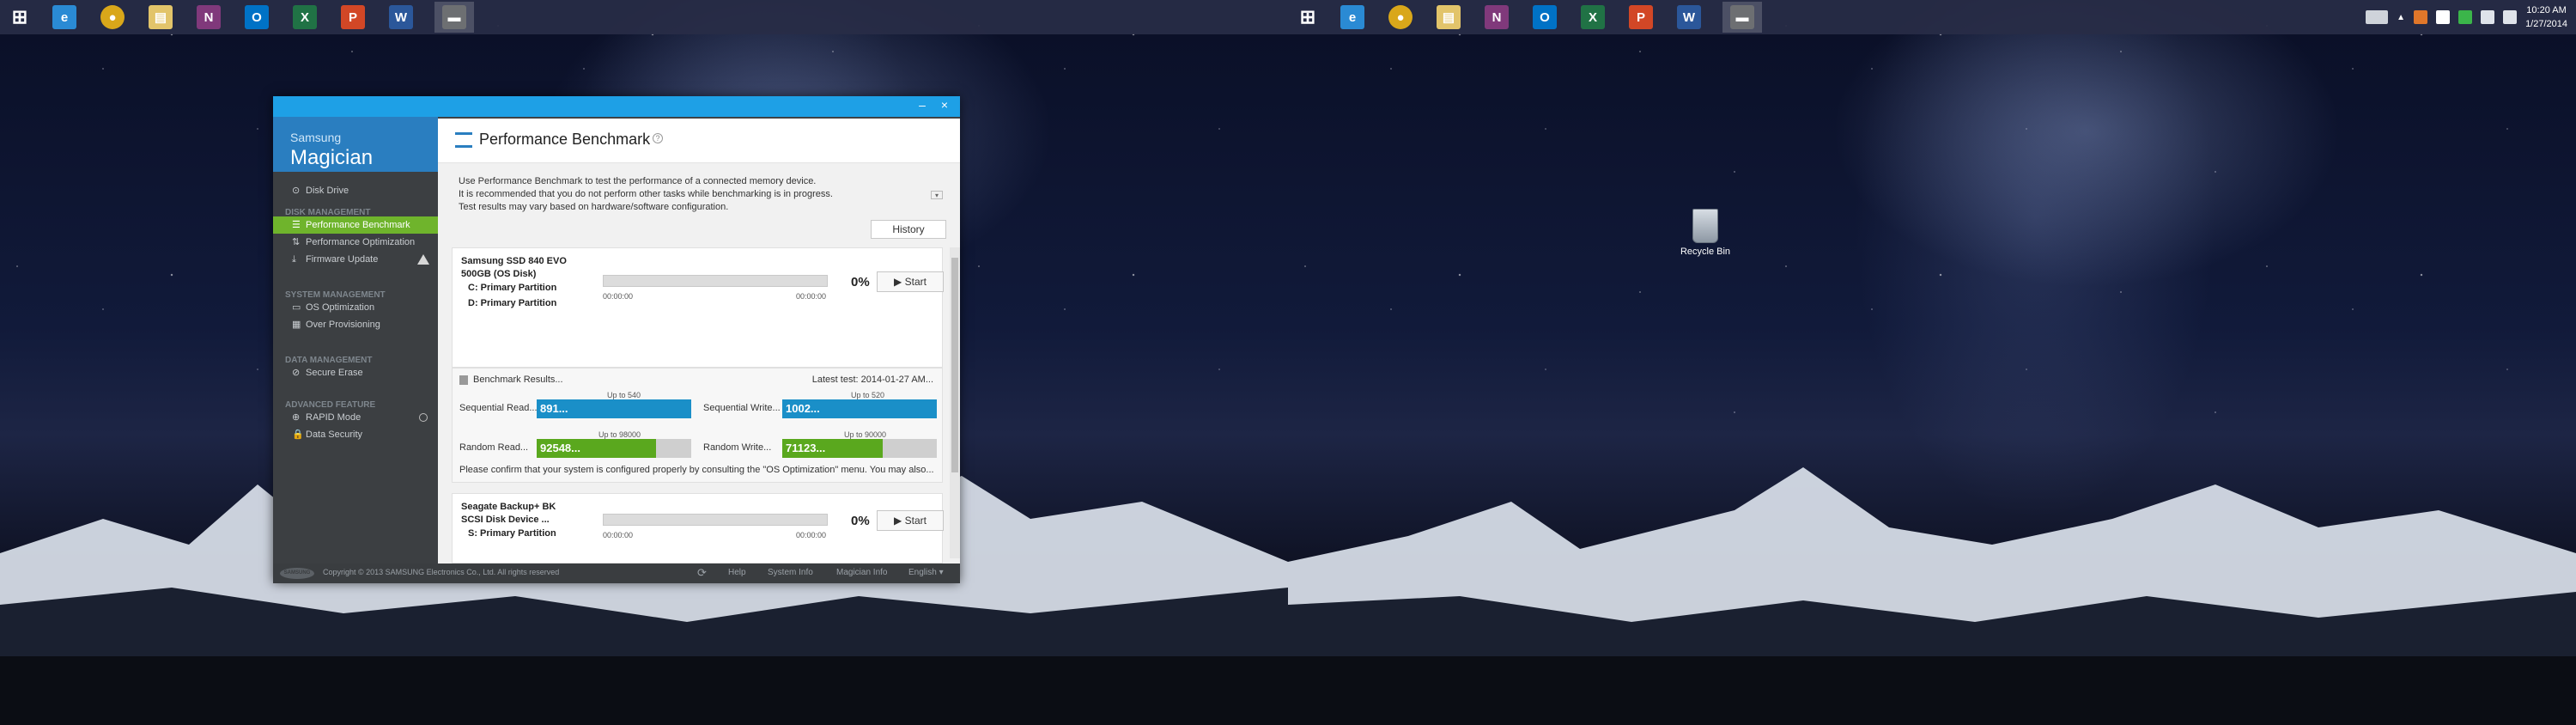 The height and width of the screenshot is (725, 2576). Describe the element at coordinates (2546, 17) in the screenshot. I see `clock: 10:20 AM 1/27/2014` at that location.